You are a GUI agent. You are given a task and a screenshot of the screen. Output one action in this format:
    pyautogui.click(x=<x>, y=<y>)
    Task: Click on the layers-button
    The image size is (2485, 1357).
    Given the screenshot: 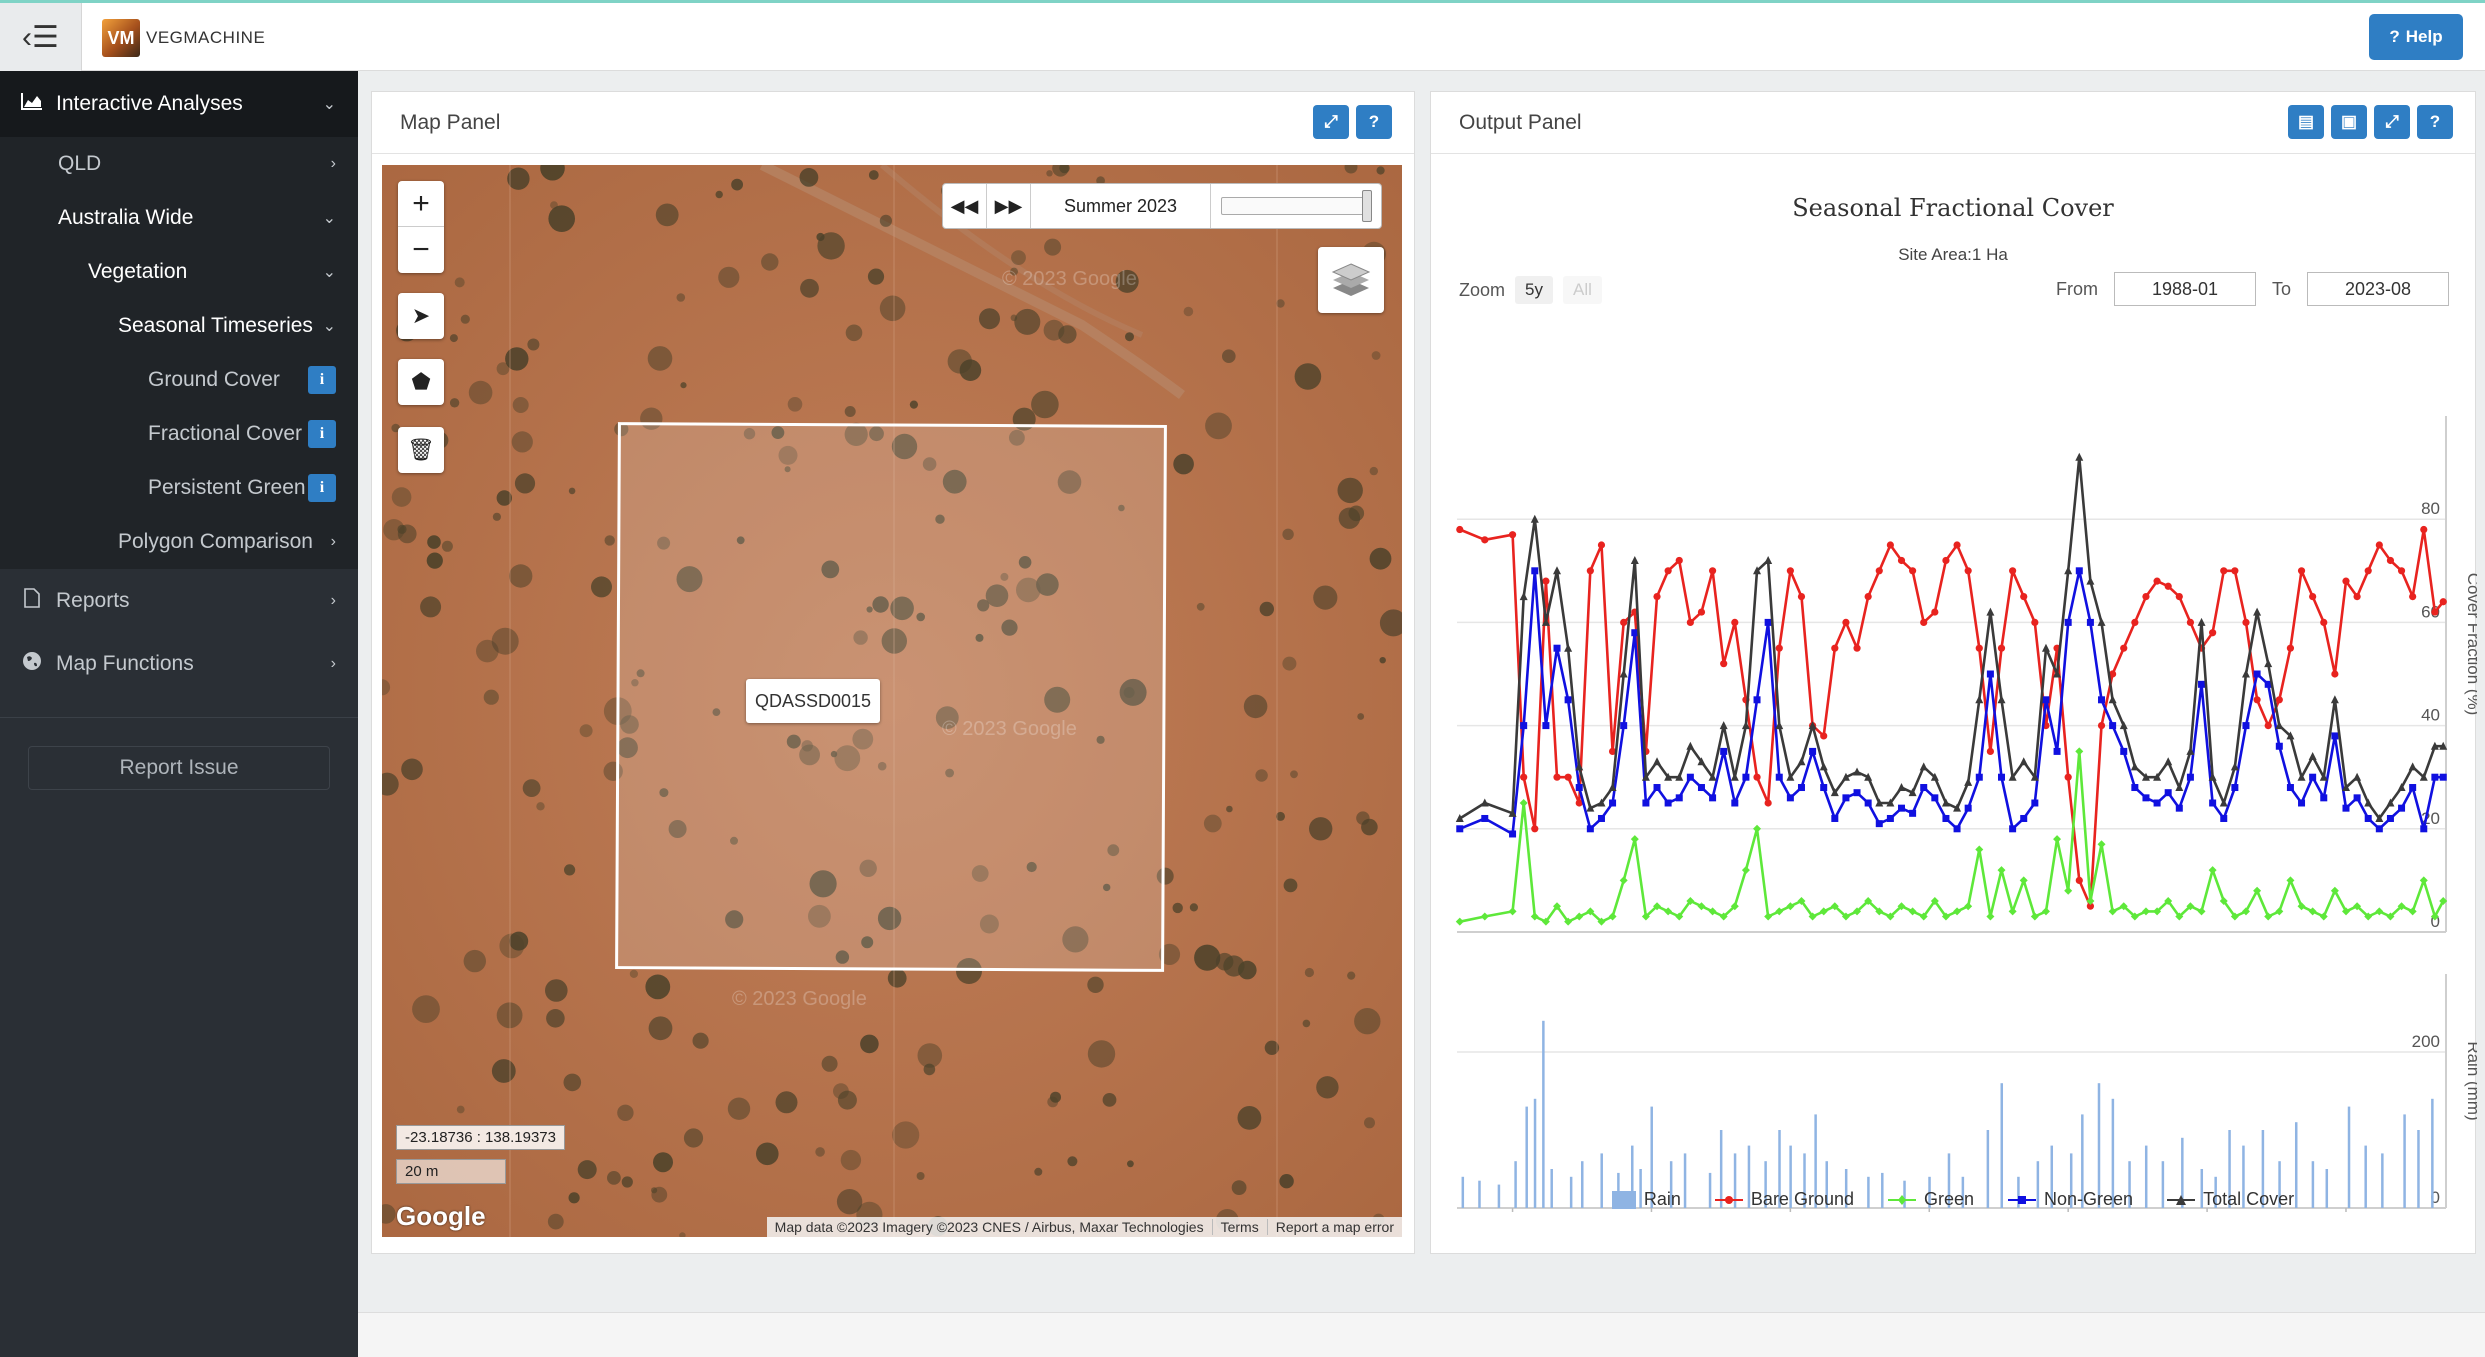 What is the action you would take?
    pyautogui.click(x=1351, y=280)
    